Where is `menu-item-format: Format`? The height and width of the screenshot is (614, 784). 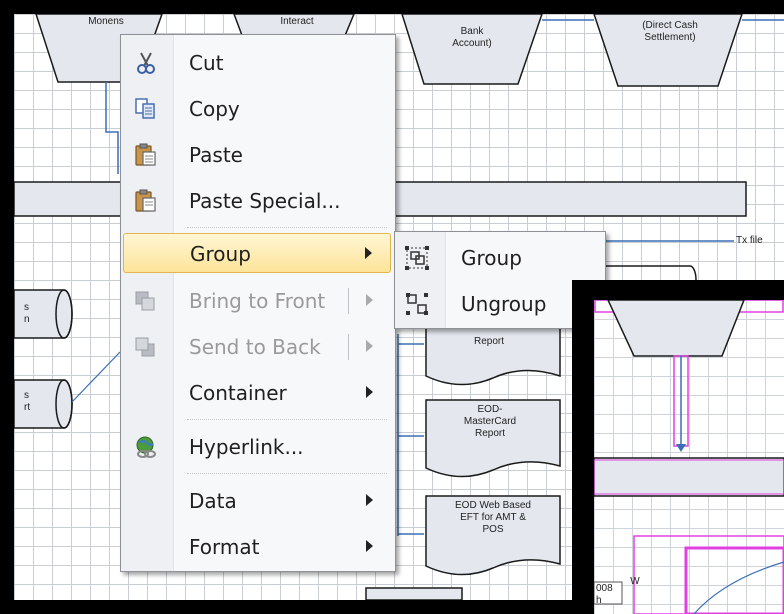
menu-item-format: Format is located at coordinates (257, 547).